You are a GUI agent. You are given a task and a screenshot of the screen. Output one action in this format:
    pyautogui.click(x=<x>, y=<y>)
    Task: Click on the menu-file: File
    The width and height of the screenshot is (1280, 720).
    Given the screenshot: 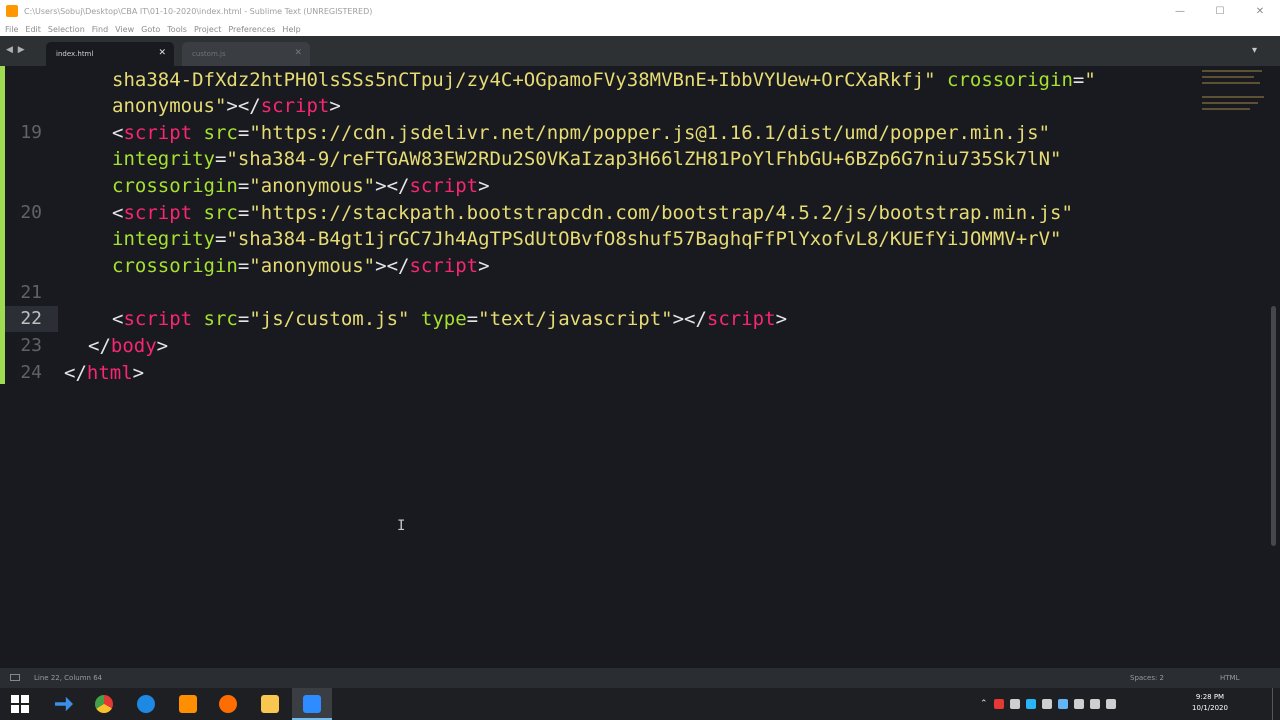 What is the action you would take?
    pyautogui.click(x=11, y=29)
    